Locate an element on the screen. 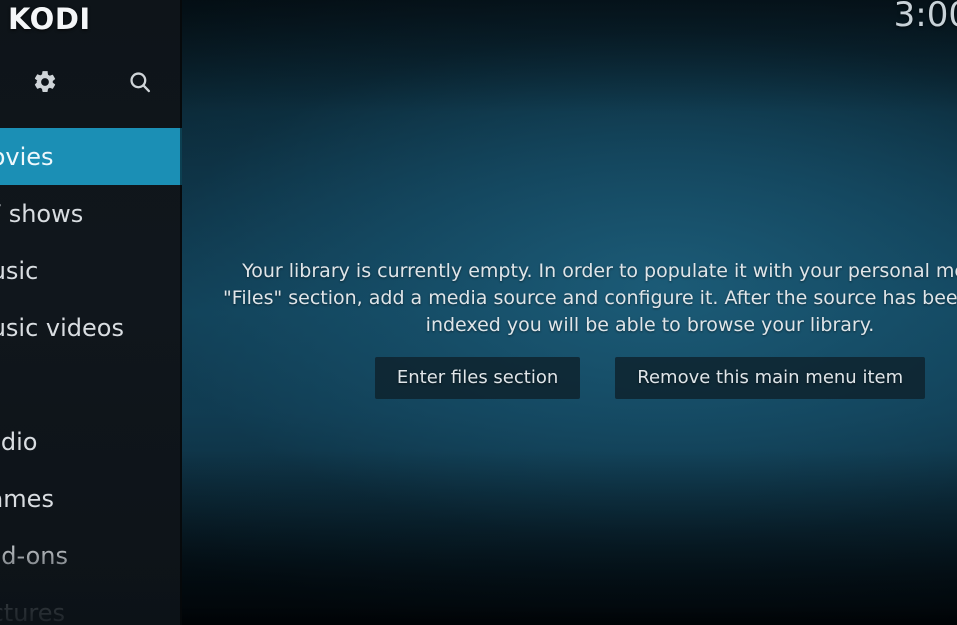 The height and width of the screenshot is (625, 957). sidebar-item-label: Pictures is located at coordinates (33, 611).